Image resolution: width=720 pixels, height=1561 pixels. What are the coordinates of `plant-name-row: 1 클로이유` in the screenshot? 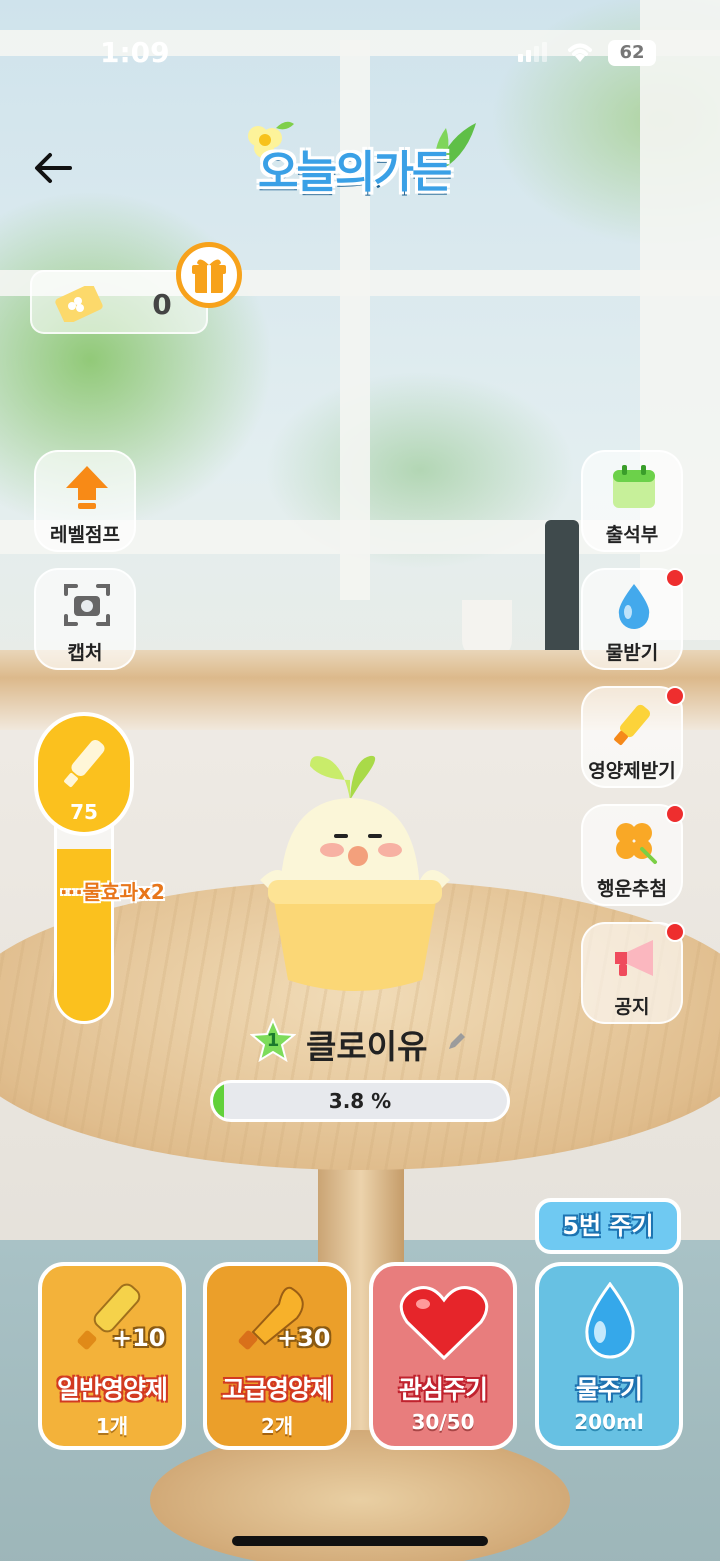 It's located at (365, 1041).